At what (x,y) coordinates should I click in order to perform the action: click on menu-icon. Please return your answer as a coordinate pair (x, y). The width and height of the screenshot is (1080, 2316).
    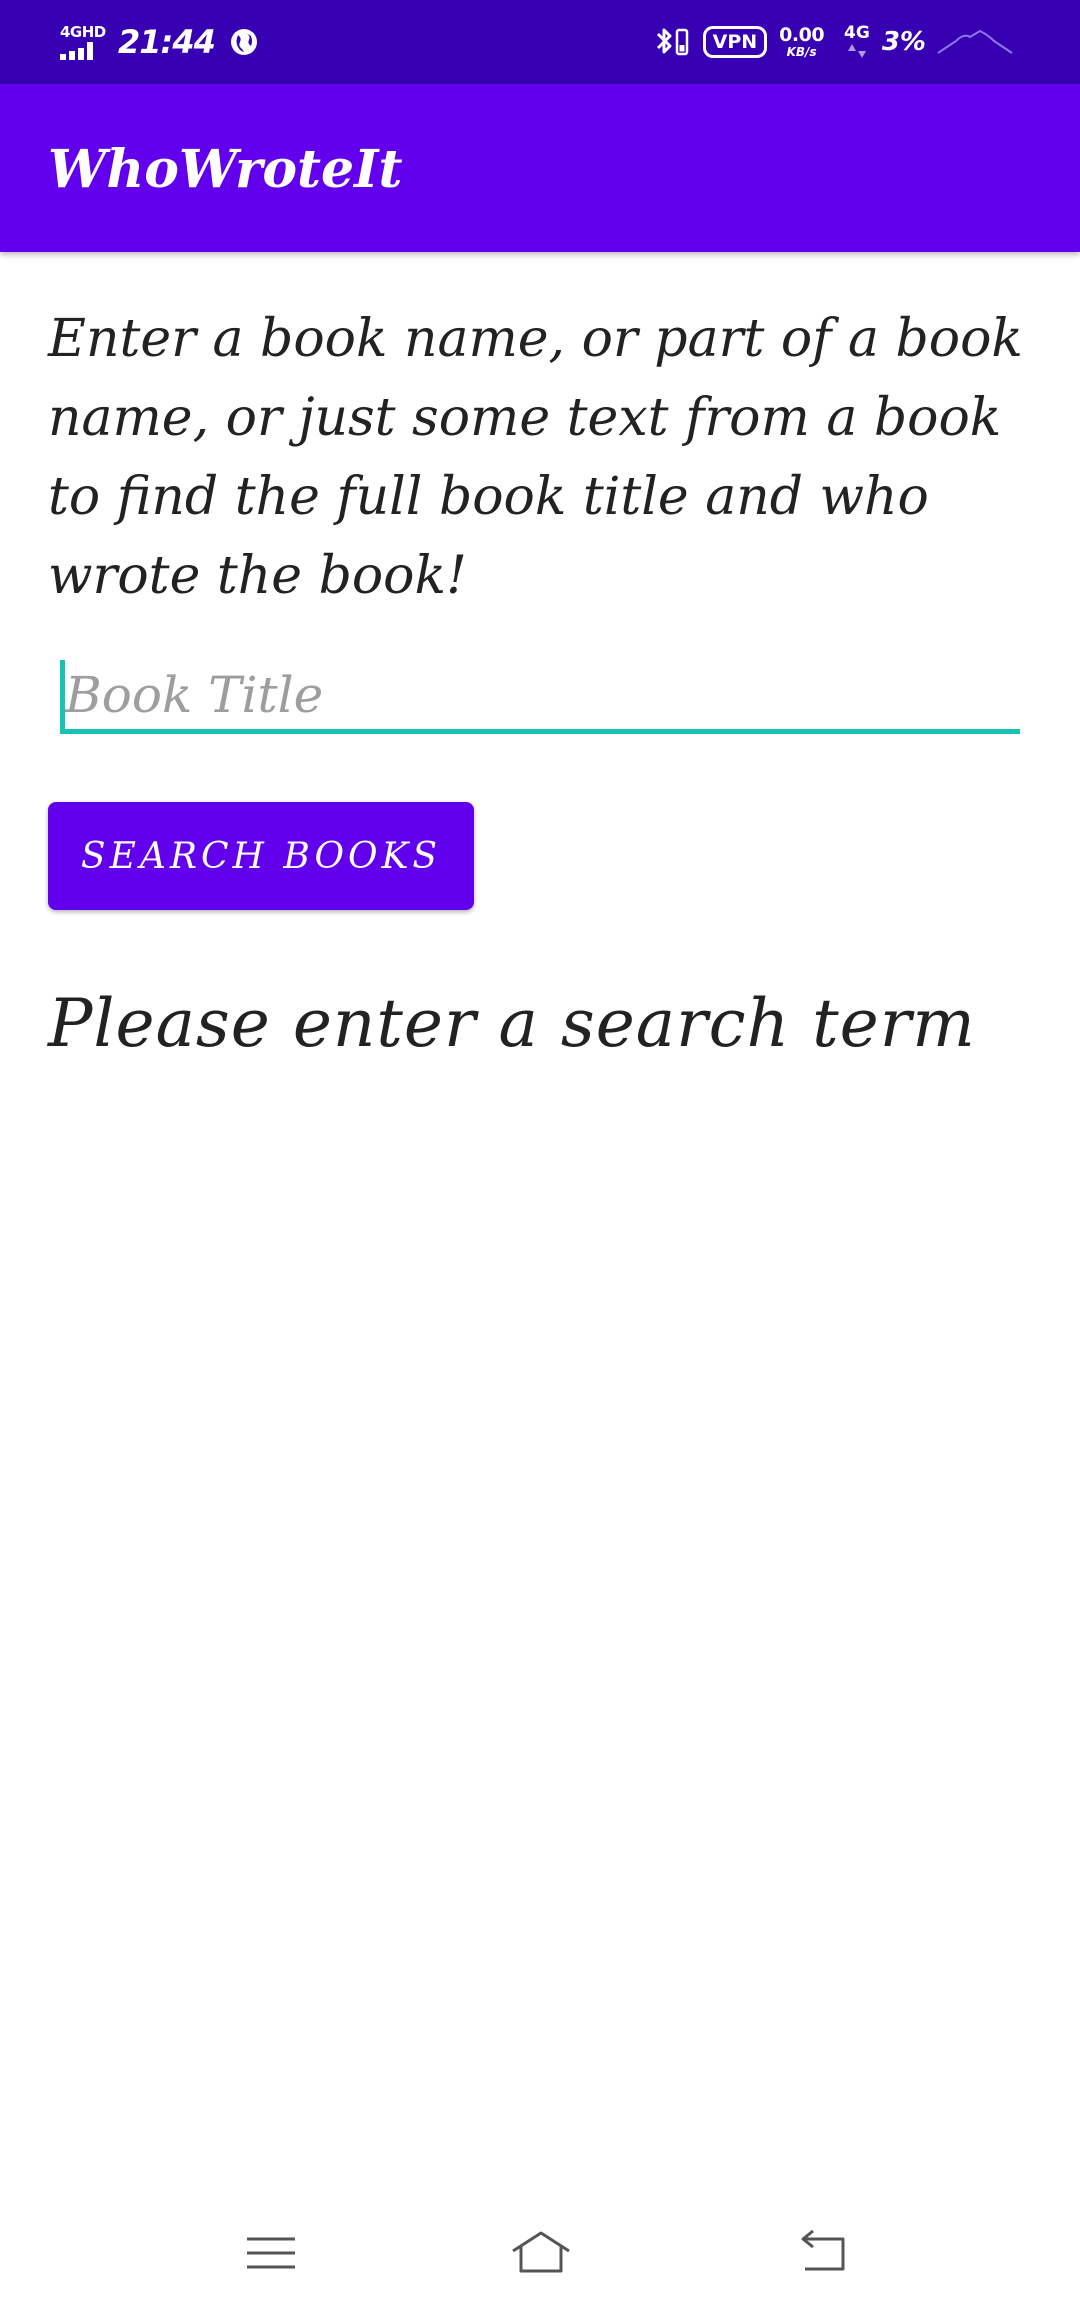
    Looking at the image, I should click on (271, 2253).